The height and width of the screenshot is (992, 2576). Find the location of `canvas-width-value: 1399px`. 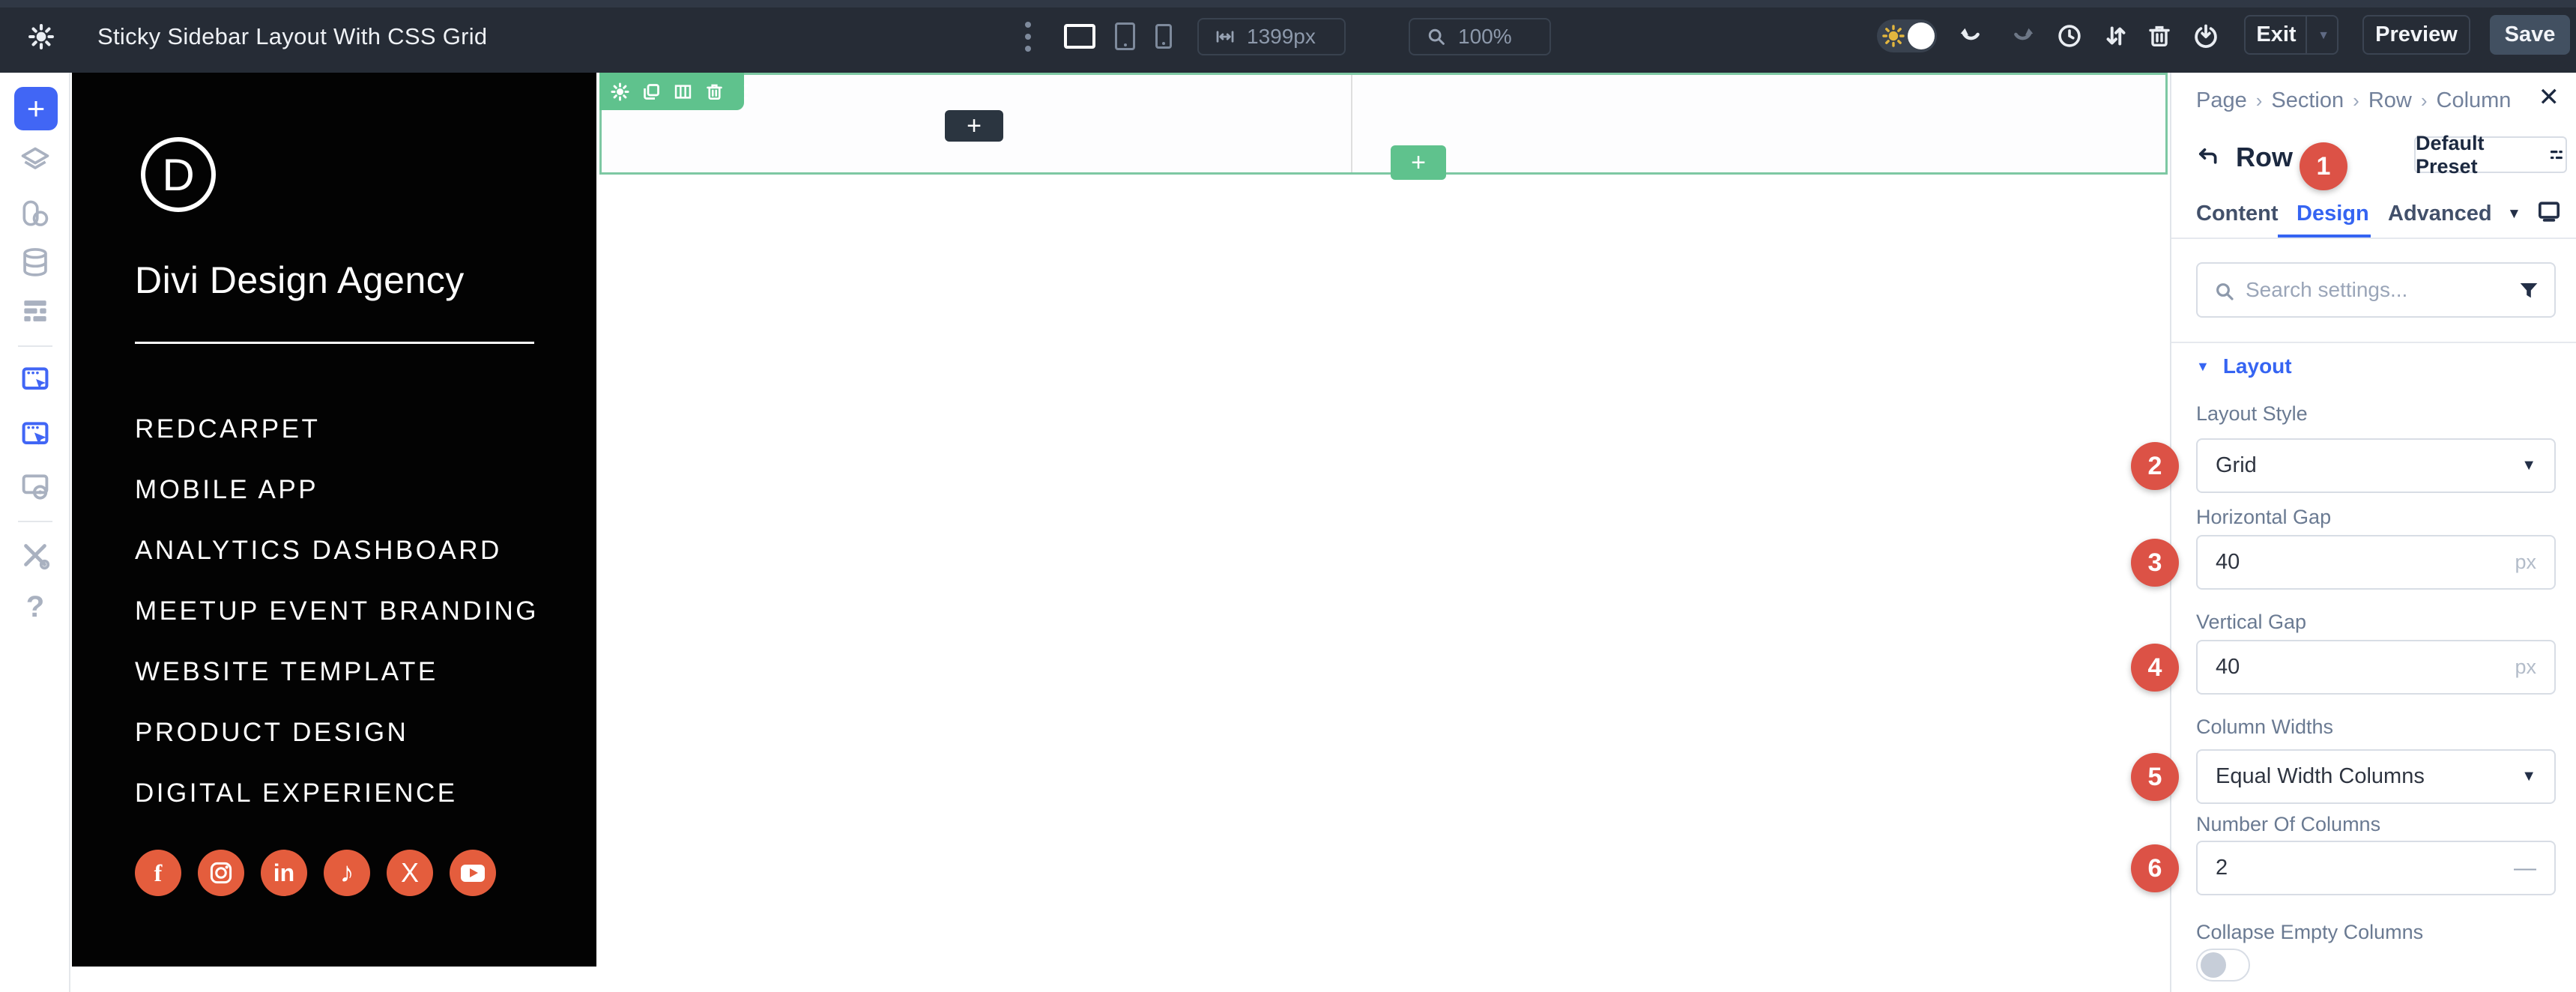

canvas-width-value: 1399px is located at coordinates (1281, 36).